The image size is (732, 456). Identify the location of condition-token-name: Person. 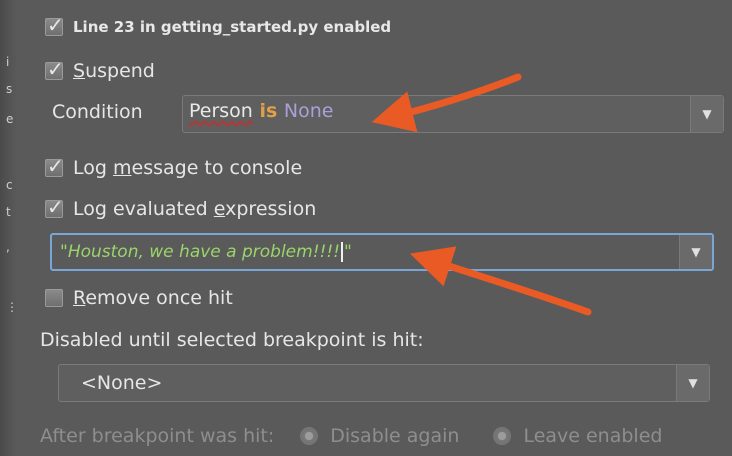
(221, 111).